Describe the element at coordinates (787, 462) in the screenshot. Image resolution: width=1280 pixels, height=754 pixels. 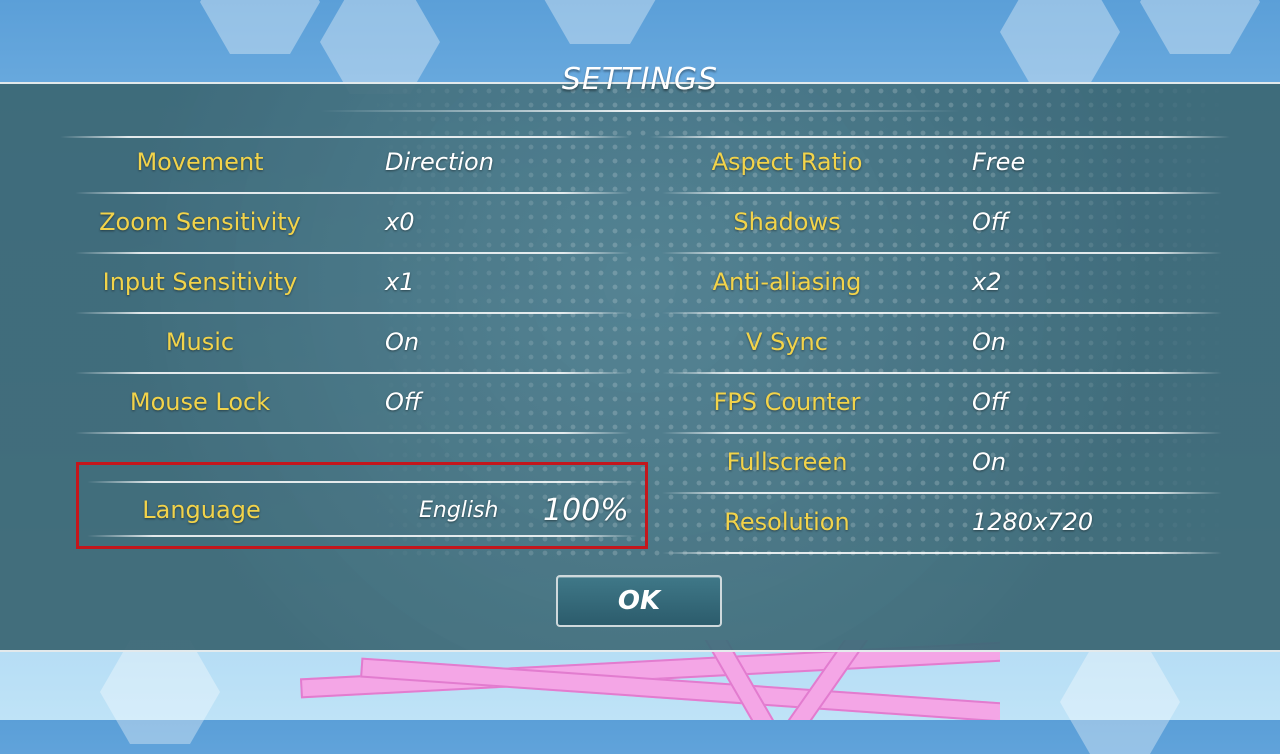
I see `setting-label: Fullscreen` at that location.